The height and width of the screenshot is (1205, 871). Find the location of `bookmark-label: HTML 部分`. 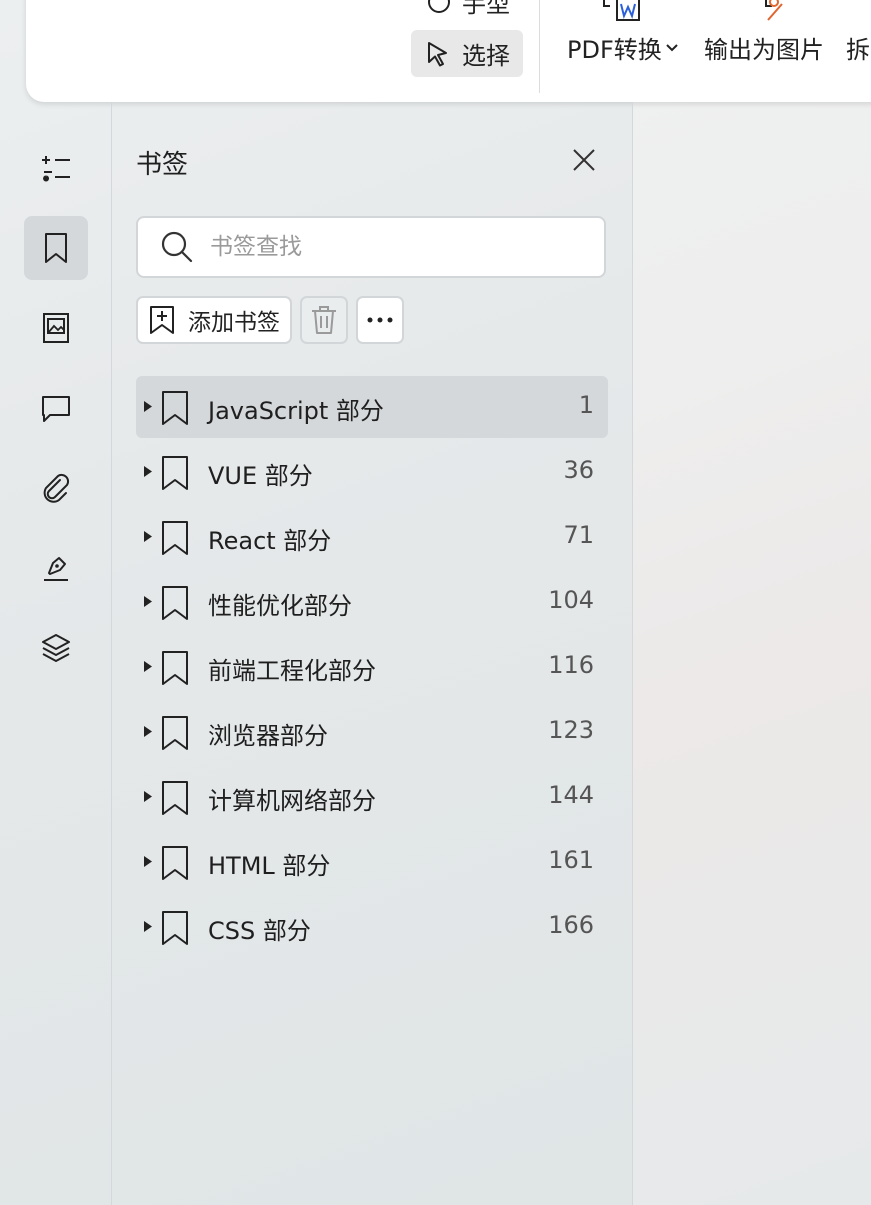

bookmark-label: HTML 部分 is located at coordinates (269, 866).